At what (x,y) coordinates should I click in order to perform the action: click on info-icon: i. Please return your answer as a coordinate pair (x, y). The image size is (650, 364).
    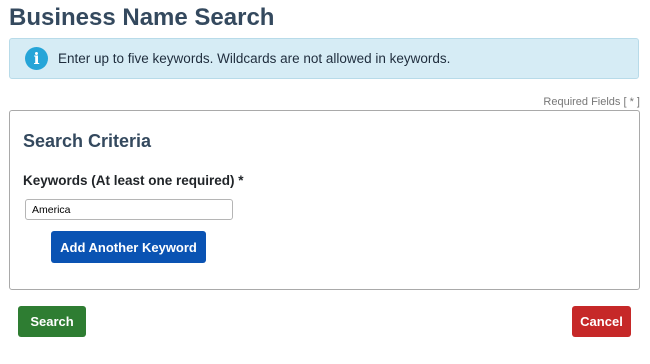
    Looking at the image, I should click on (36, 58).